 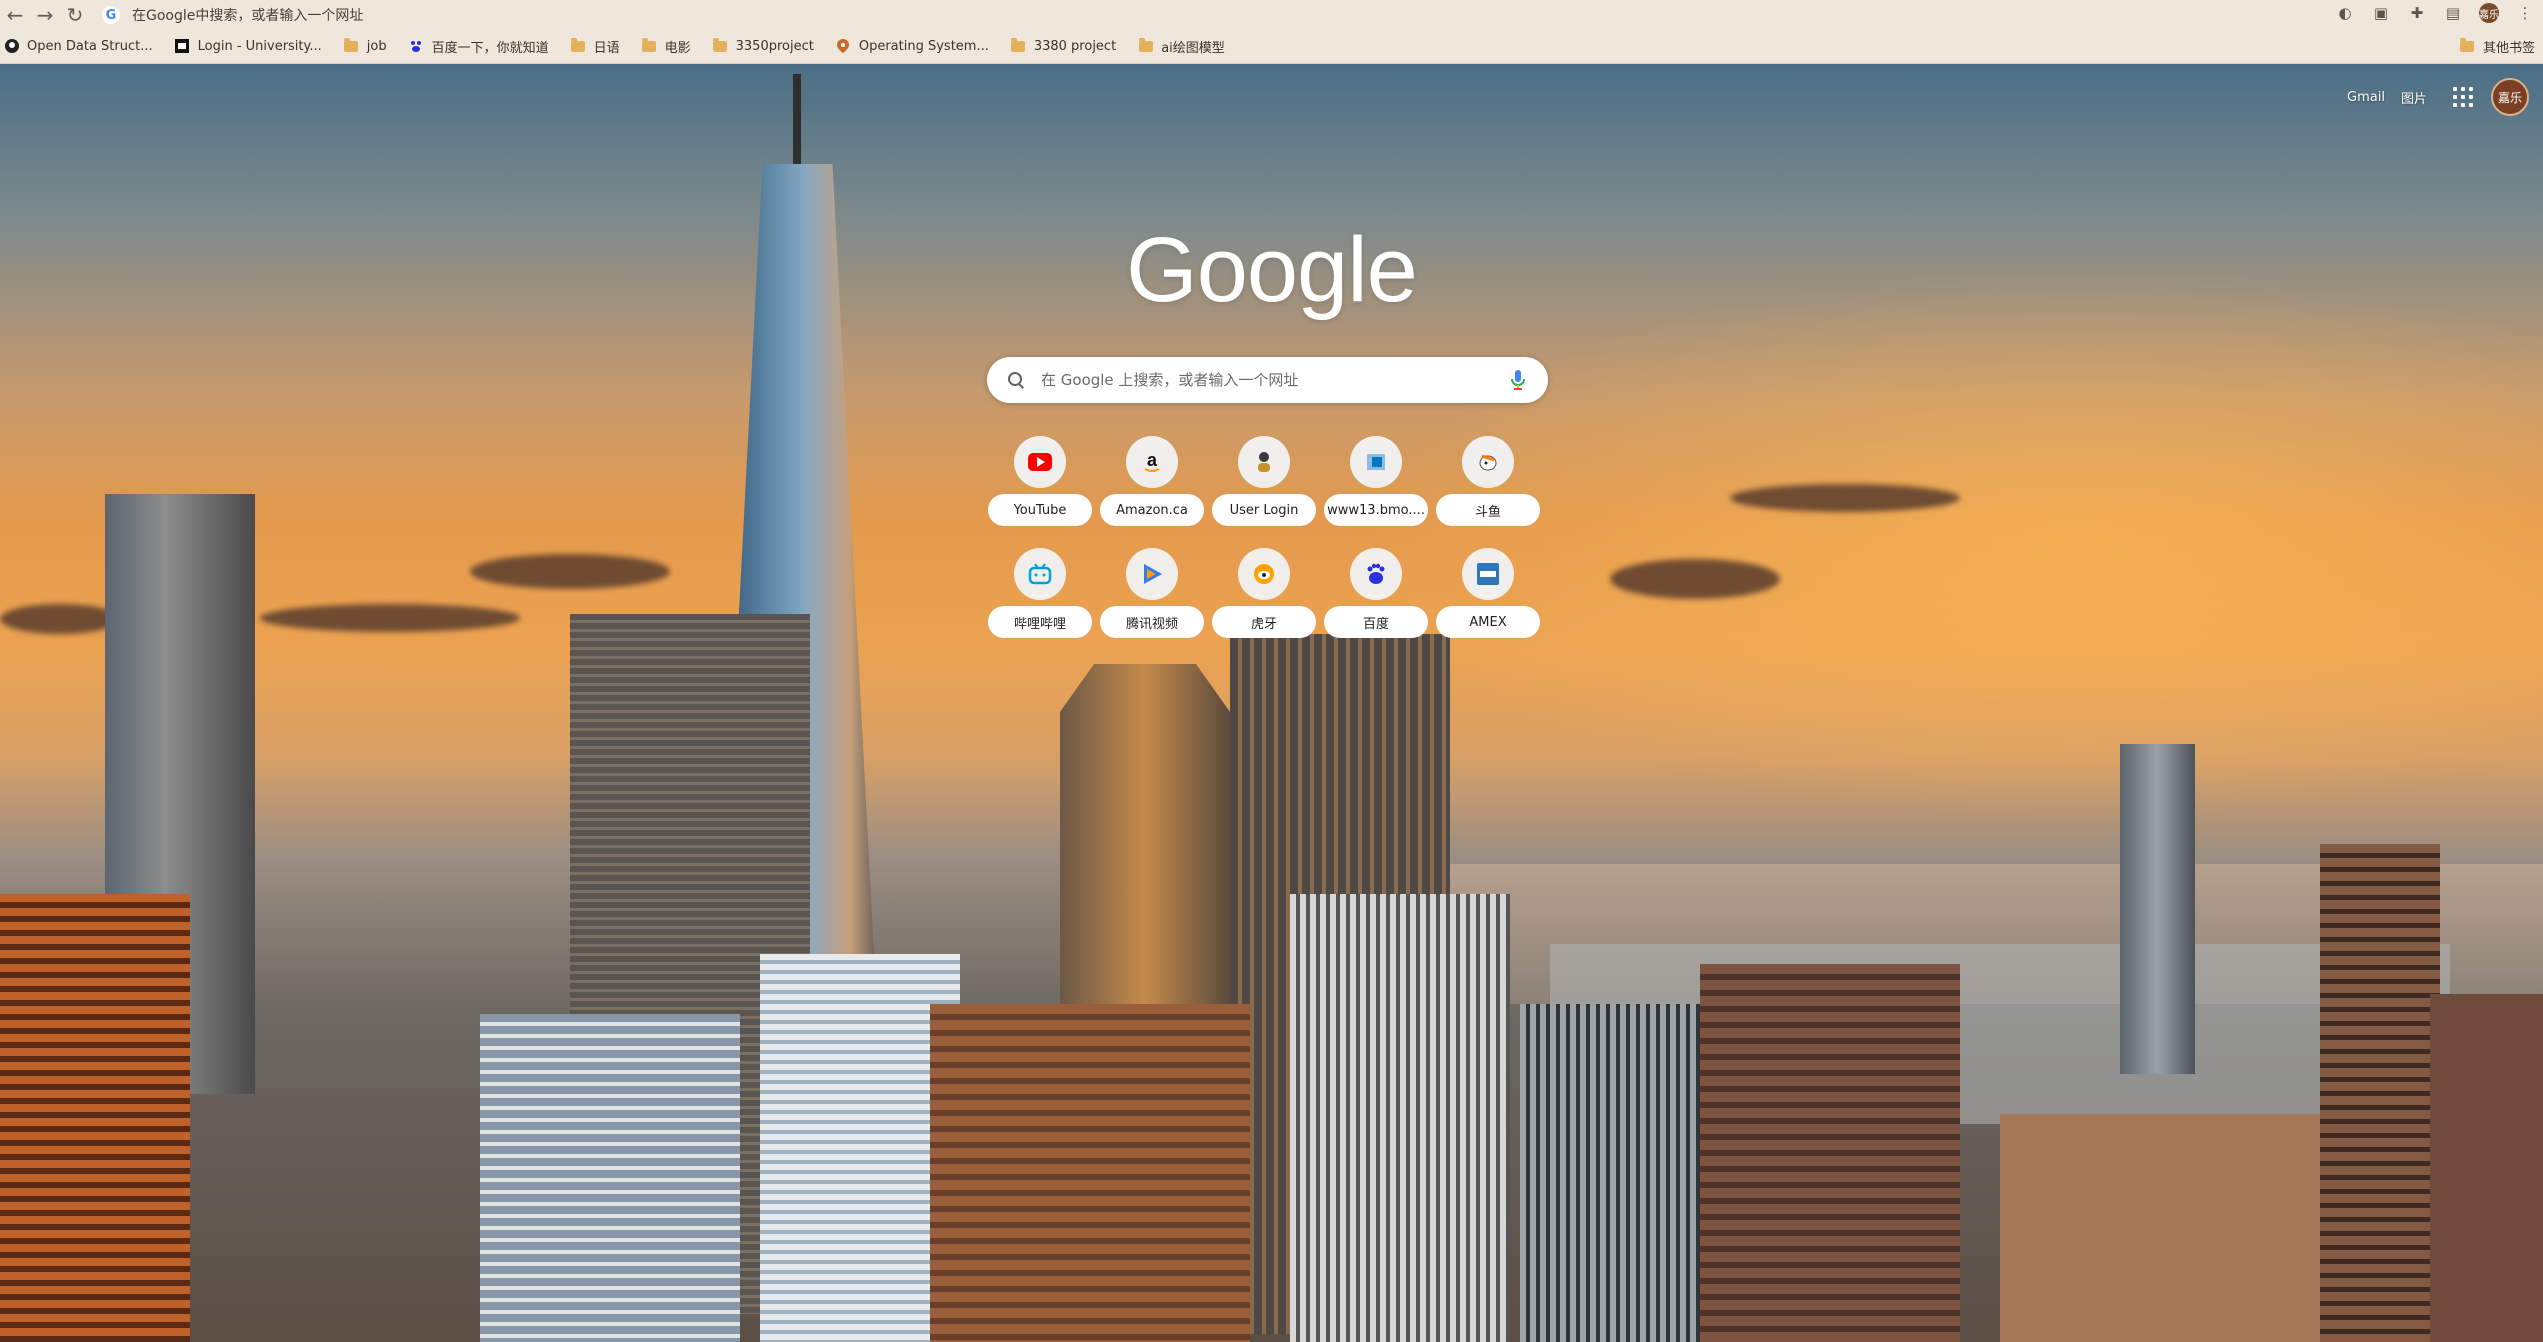 I want to click on shortcut-tile: 腾讯视频, so click(x=1152, y=597).